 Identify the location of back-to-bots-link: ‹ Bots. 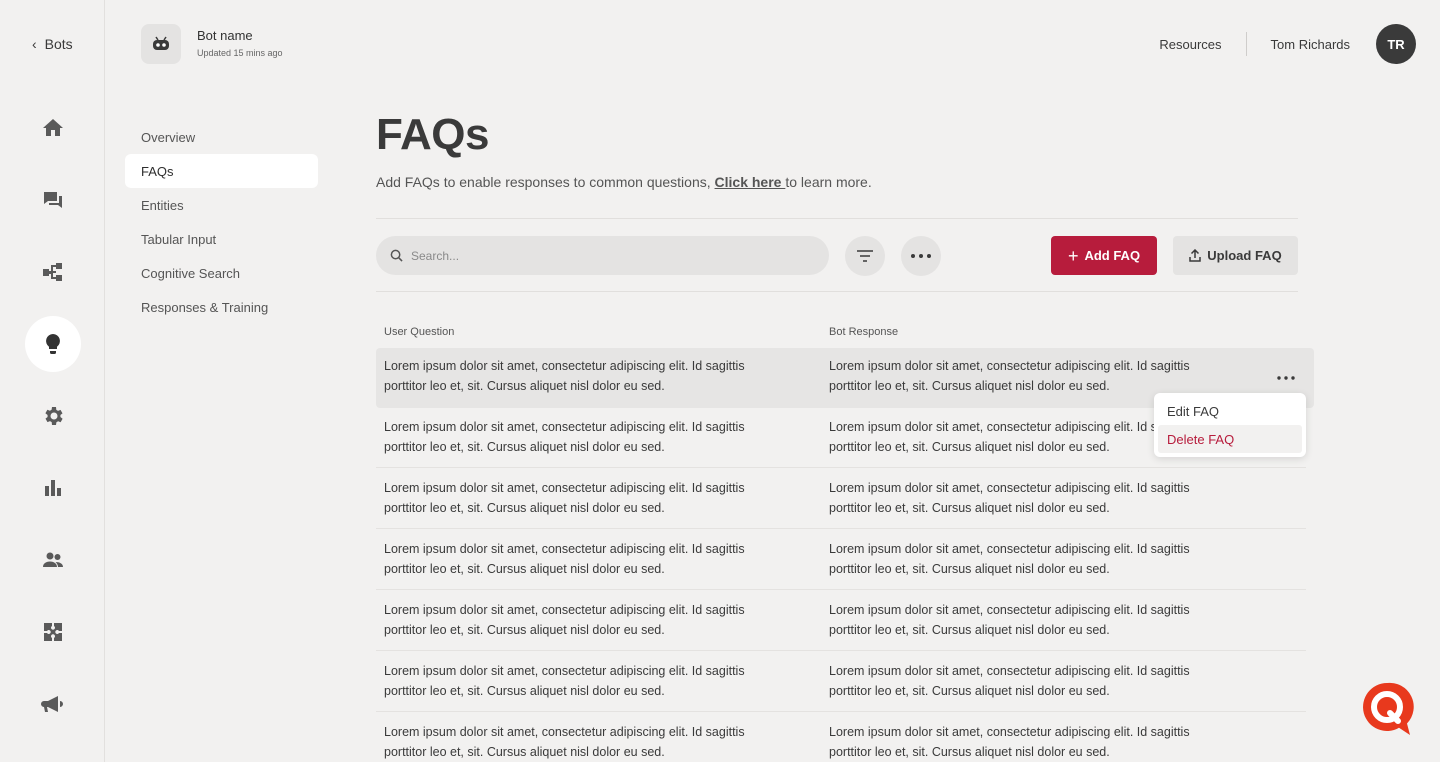
(52, 44).